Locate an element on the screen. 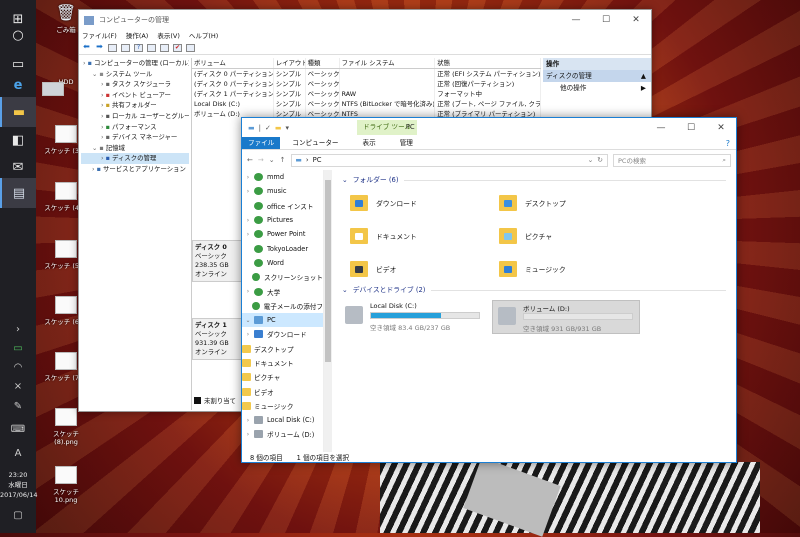  keyboard-icon: ⌨ is located at coordinates (18, 429).